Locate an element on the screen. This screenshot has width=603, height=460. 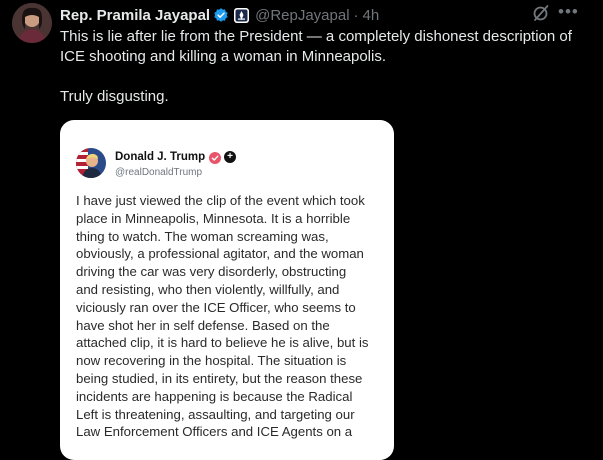
grok-icon is located at coordinates (541, 13).